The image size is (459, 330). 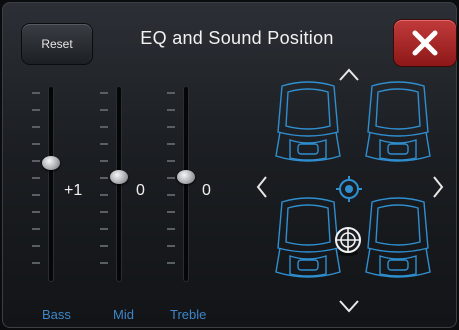 I want to click on close-button, so click(x=425, y=43).